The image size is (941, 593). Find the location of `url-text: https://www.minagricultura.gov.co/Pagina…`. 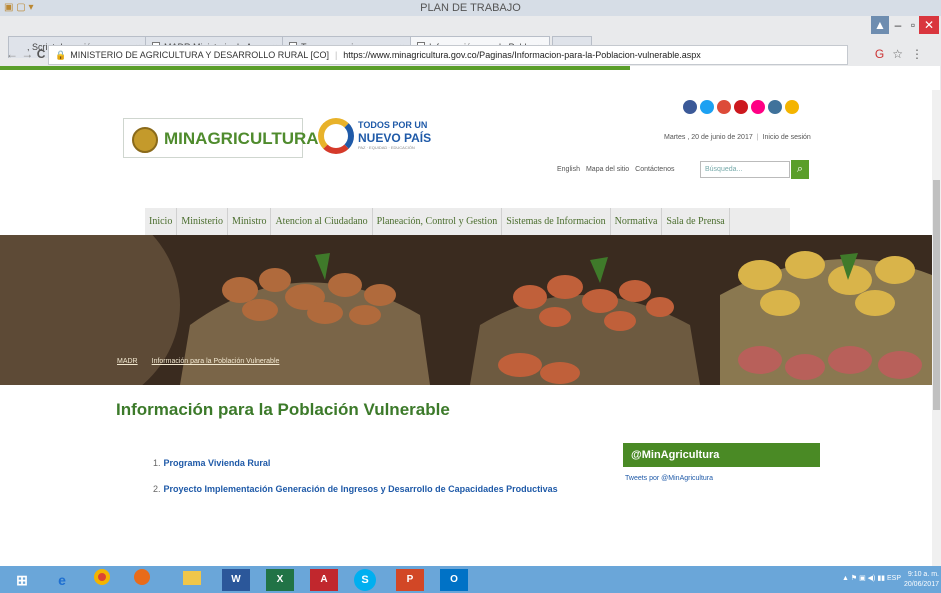

url-text: https://www.minagricultura.gov.co/Pagina… is located at coordinates (522, 55).